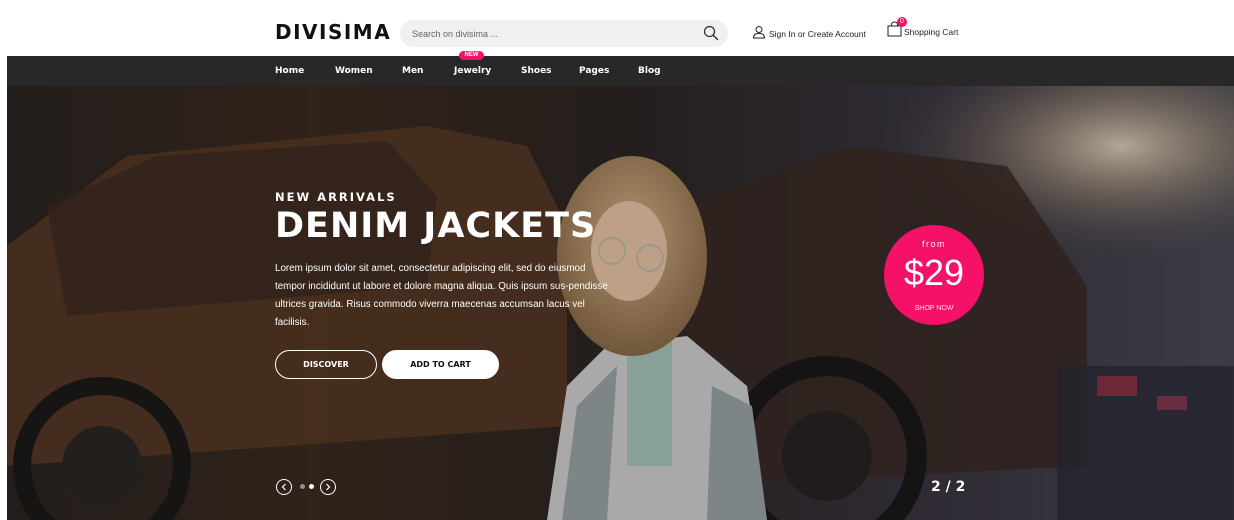  I want to click on nav-item-pages: Pages, so click(594, 71).